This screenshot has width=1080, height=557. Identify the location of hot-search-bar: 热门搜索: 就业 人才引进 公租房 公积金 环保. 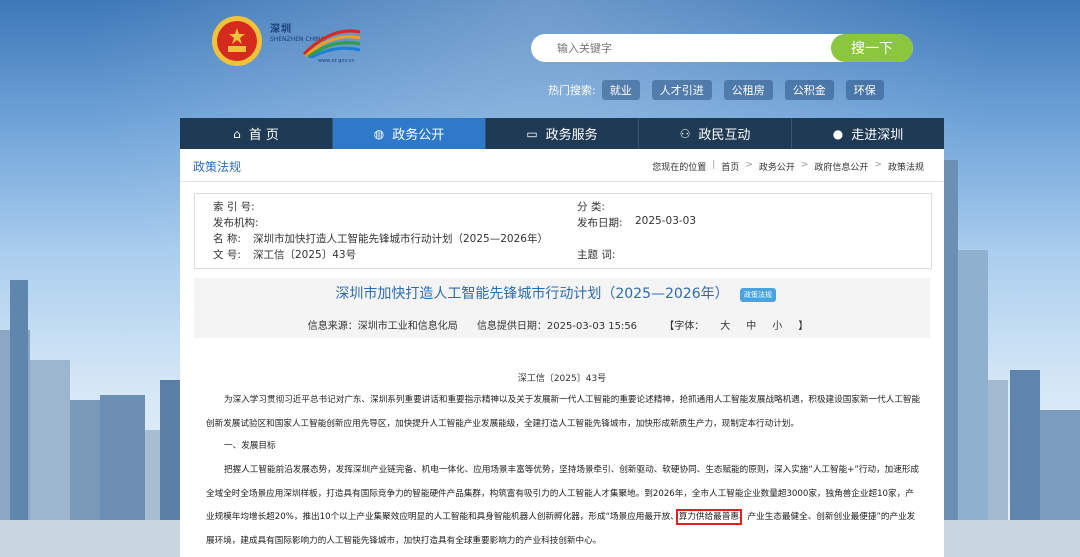
(722, 90).